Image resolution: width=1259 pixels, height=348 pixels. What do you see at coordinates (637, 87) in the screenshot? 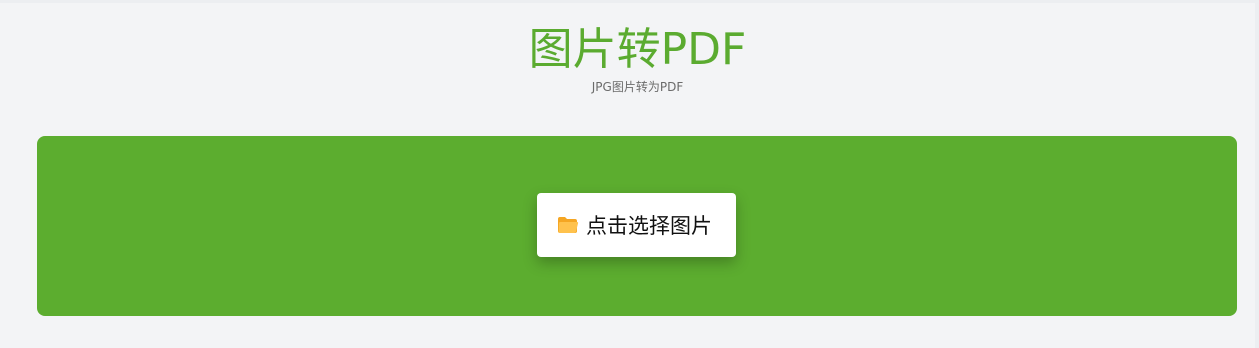
I see `page-subtitle: JPG图片转为PDF` at bounding box center [637, 87].